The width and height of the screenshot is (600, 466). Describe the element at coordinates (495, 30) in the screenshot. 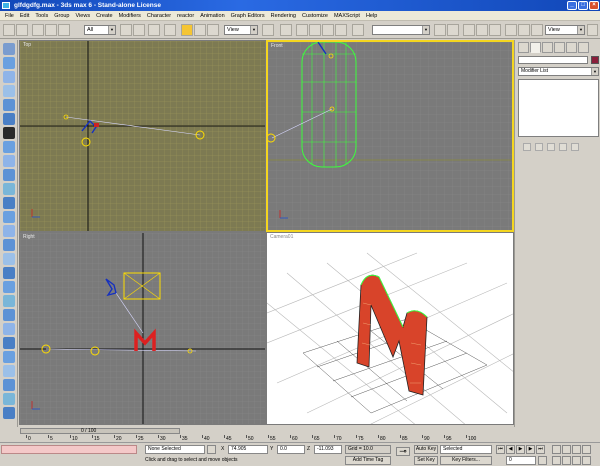

I see `schematic-view-icon` at that location.